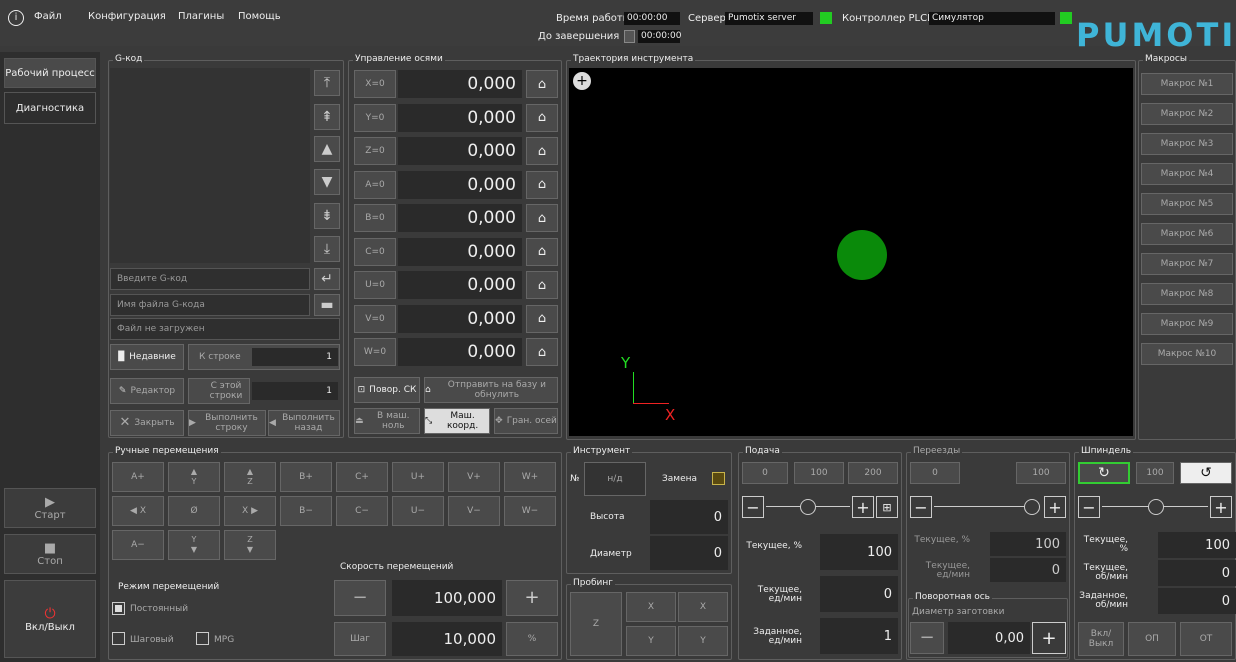 This screenshot has height=662, width=1236. Describe the element at coordinates (1041, 473) in the screenshot. I see `rapid-100-button: 100` at that location.